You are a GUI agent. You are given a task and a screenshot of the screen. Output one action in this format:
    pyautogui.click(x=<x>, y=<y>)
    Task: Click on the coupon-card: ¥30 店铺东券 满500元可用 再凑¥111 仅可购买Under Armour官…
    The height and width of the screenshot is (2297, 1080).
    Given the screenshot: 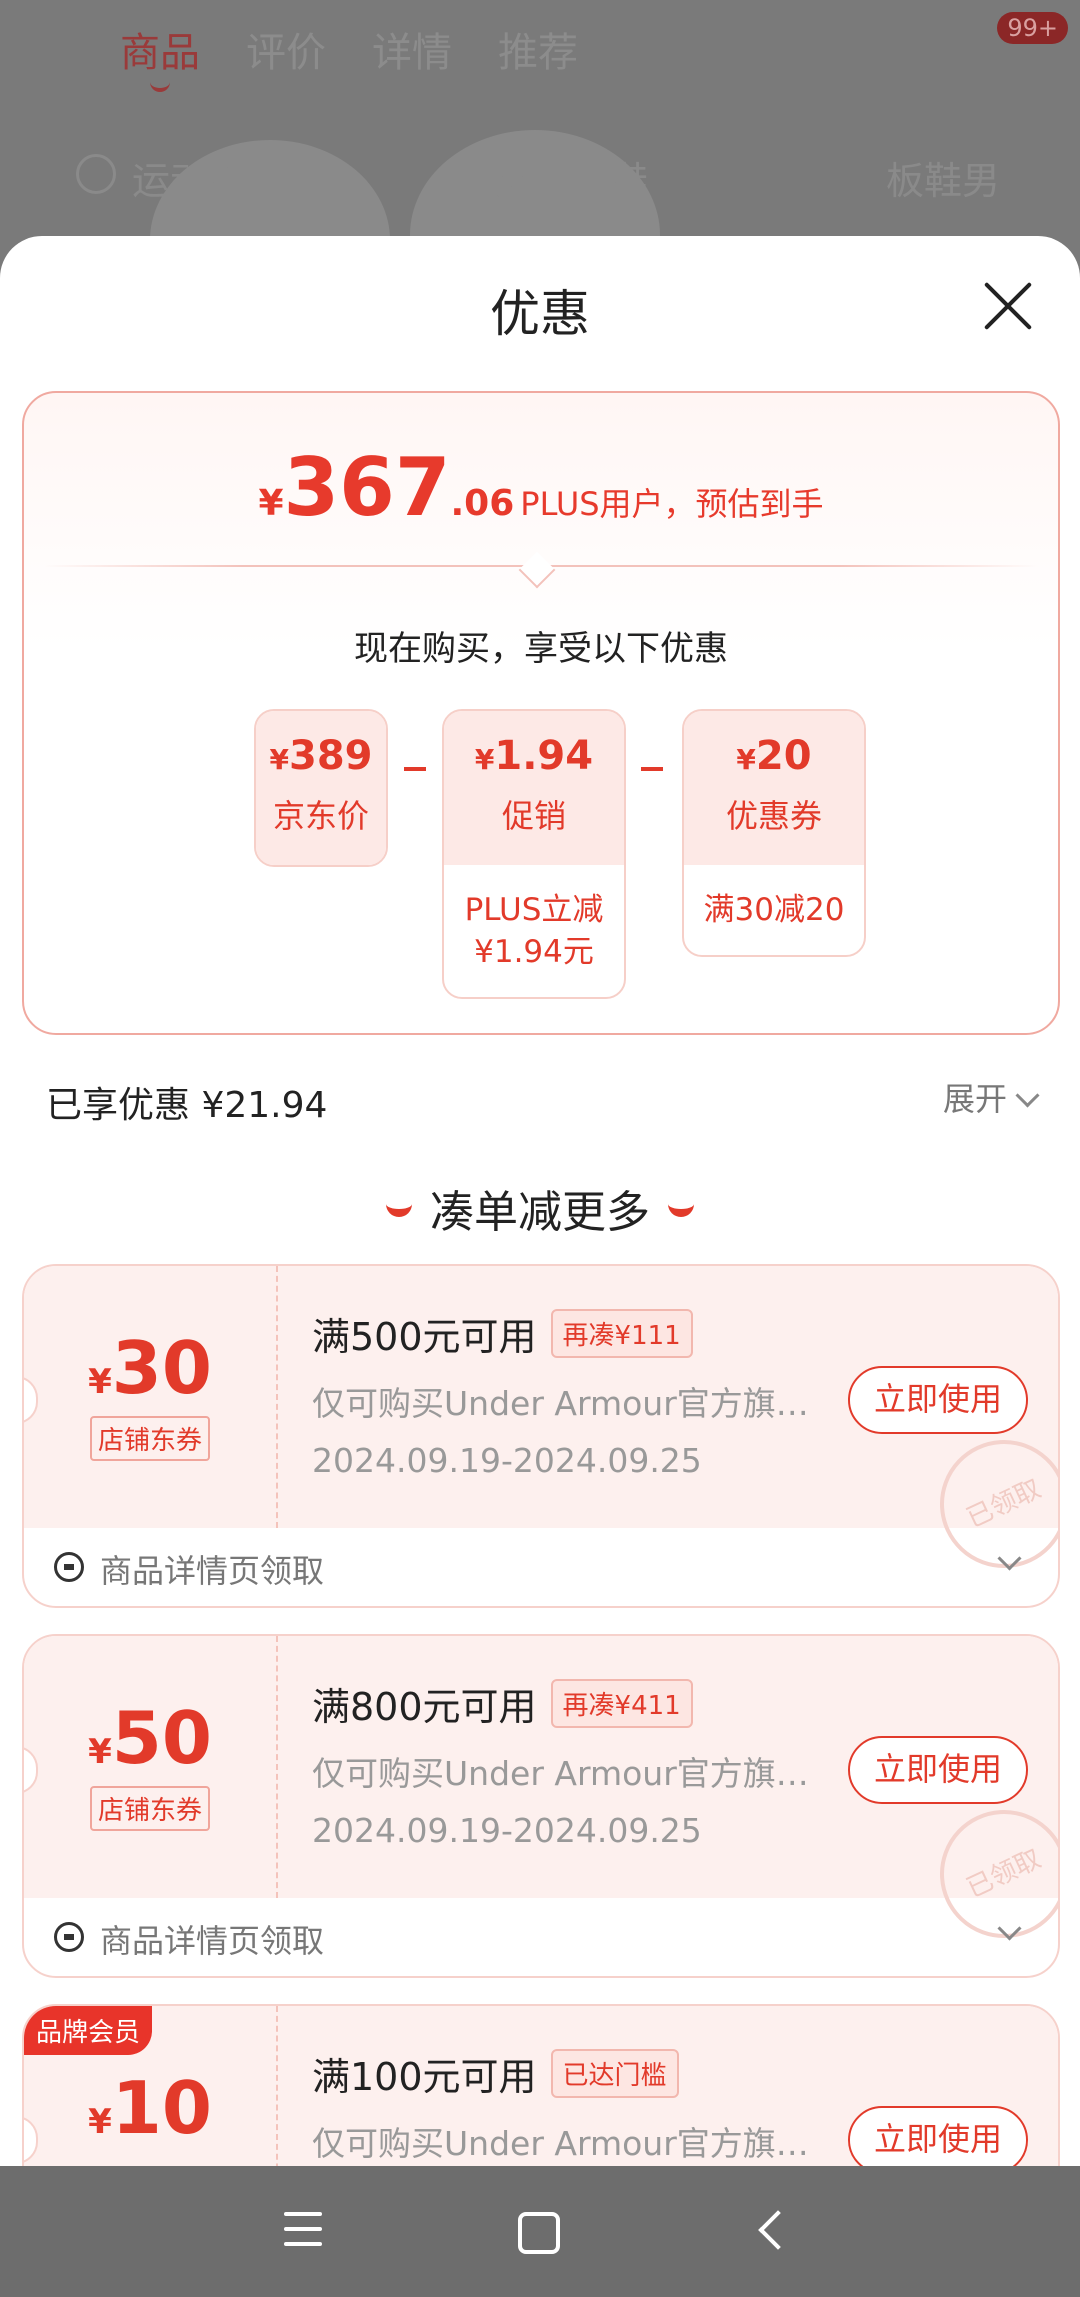 What is the action you would take?
    pyautogui.click(x=541, y=1436)
    